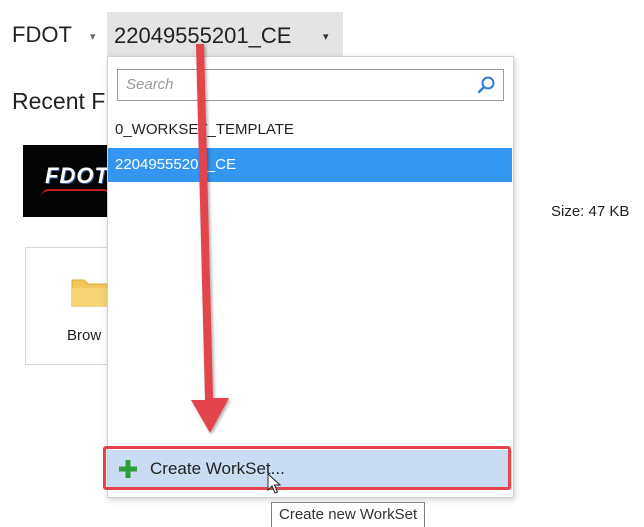 The height and width of the screenshot is (527, 644). I want to click on breadcrumb-root: FDOT, so click(42, 35).